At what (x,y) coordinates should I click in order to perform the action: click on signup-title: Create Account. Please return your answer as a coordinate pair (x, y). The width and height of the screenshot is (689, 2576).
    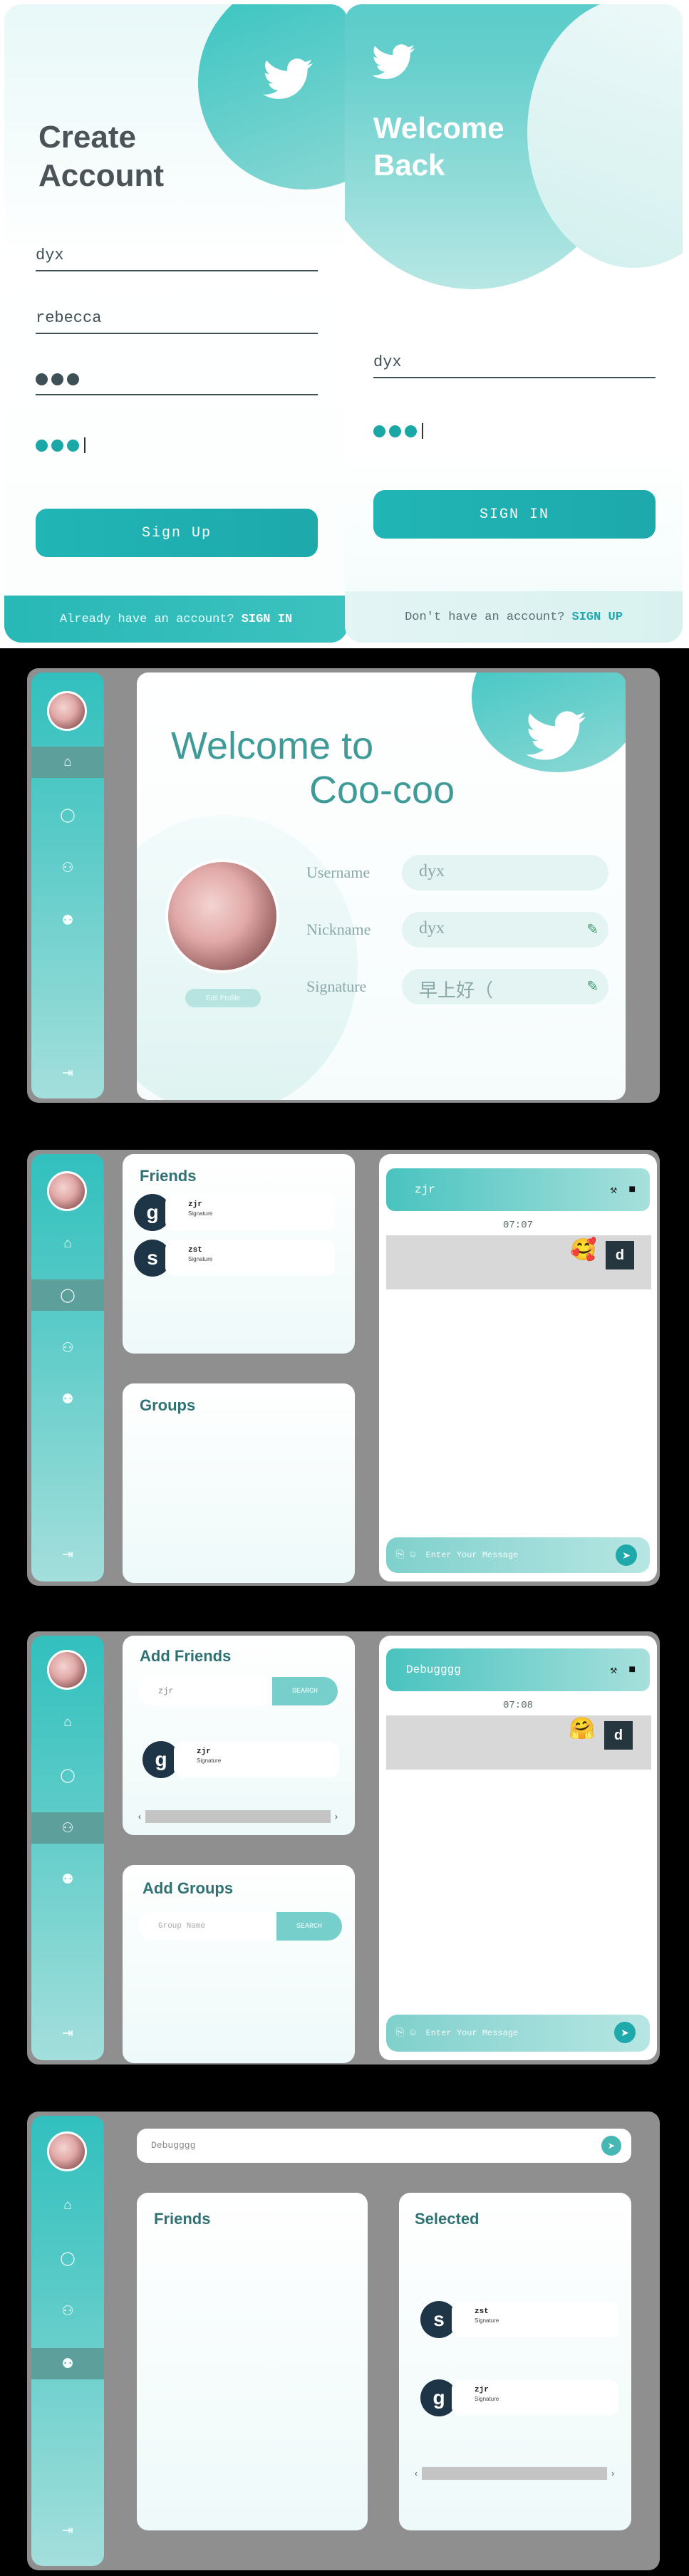
    Looking at the image, I should click on (101, 156).